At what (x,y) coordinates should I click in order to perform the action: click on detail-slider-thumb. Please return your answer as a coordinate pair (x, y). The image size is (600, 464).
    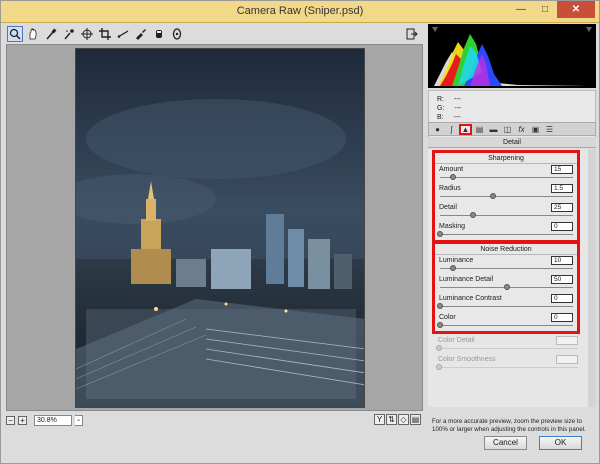
    Looking at the image, I should click on (473, 215).